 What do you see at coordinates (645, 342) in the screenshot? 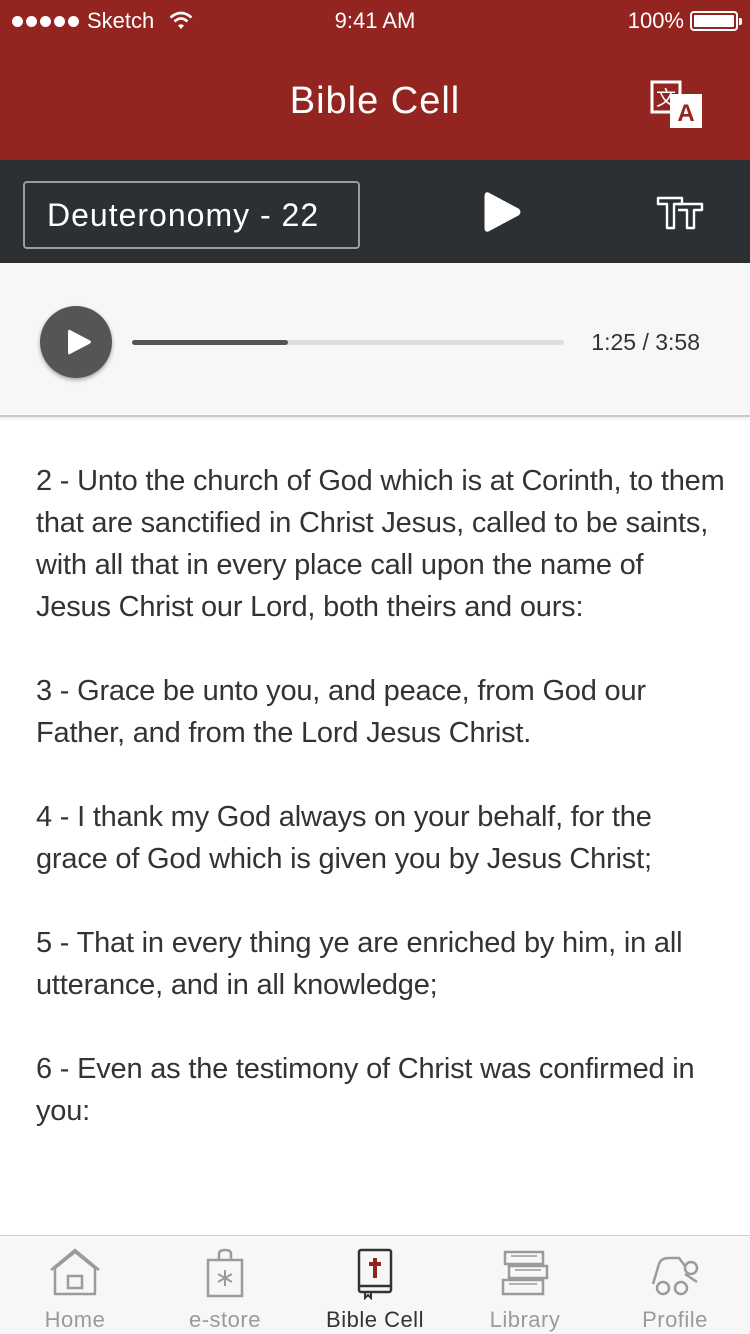
I see `audio-time: 1:25 / 3:58` at bounding box center [645, 342].